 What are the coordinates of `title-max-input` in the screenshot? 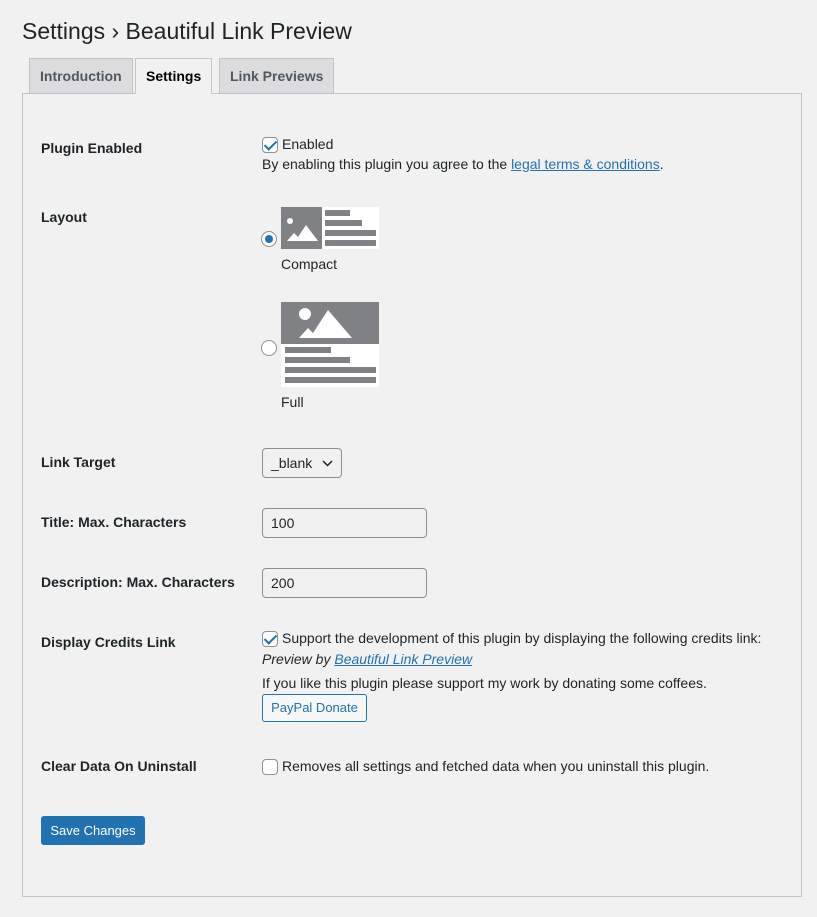 It's located at (344, 523).